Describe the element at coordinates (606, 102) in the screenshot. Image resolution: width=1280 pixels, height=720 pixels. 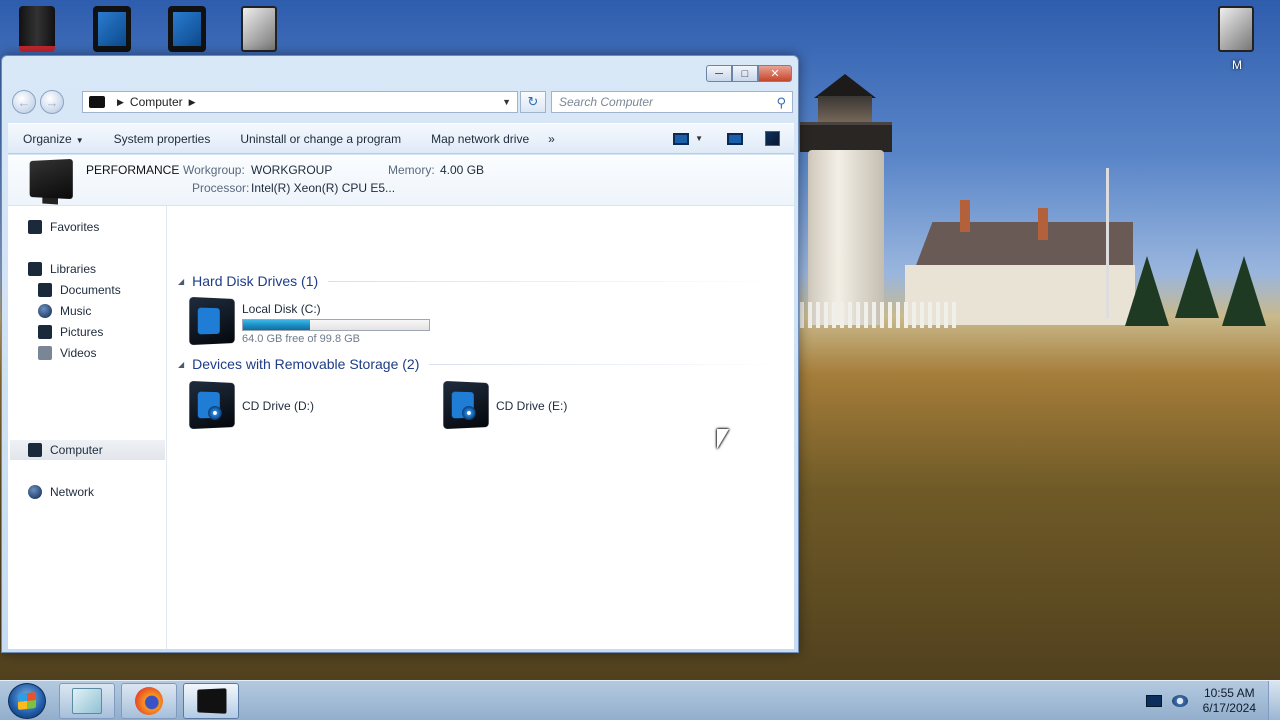
I see `search-placeholder: Search Computer` at that location.